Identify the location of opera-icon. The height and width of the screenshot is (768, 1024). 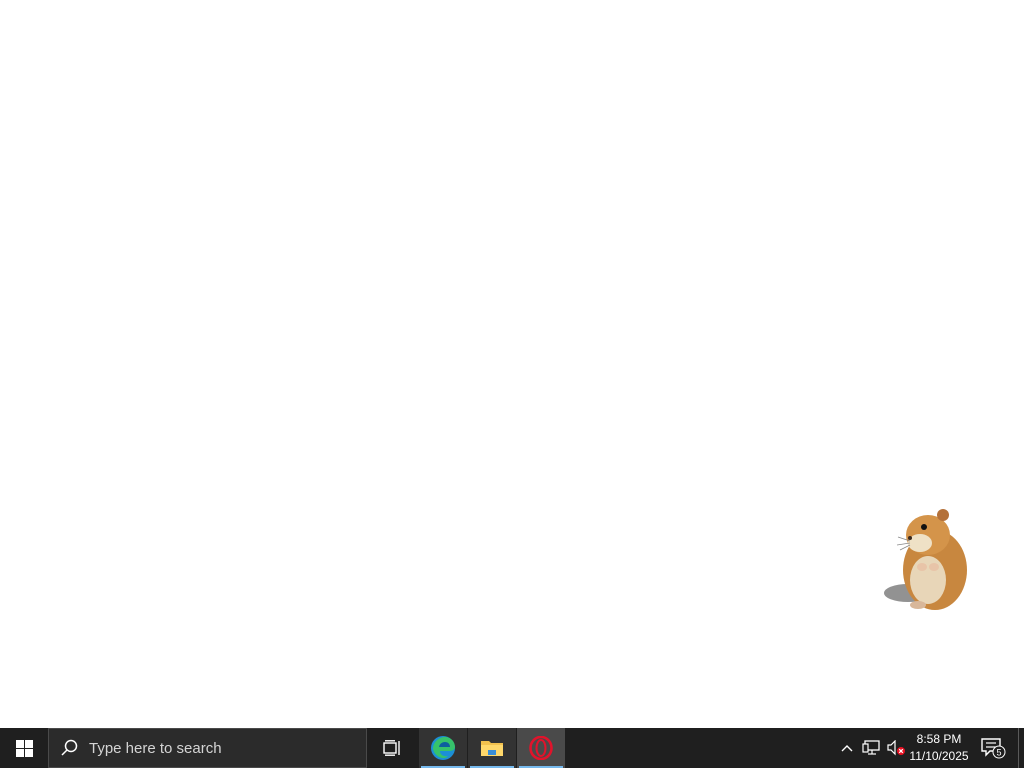
(541, 748).